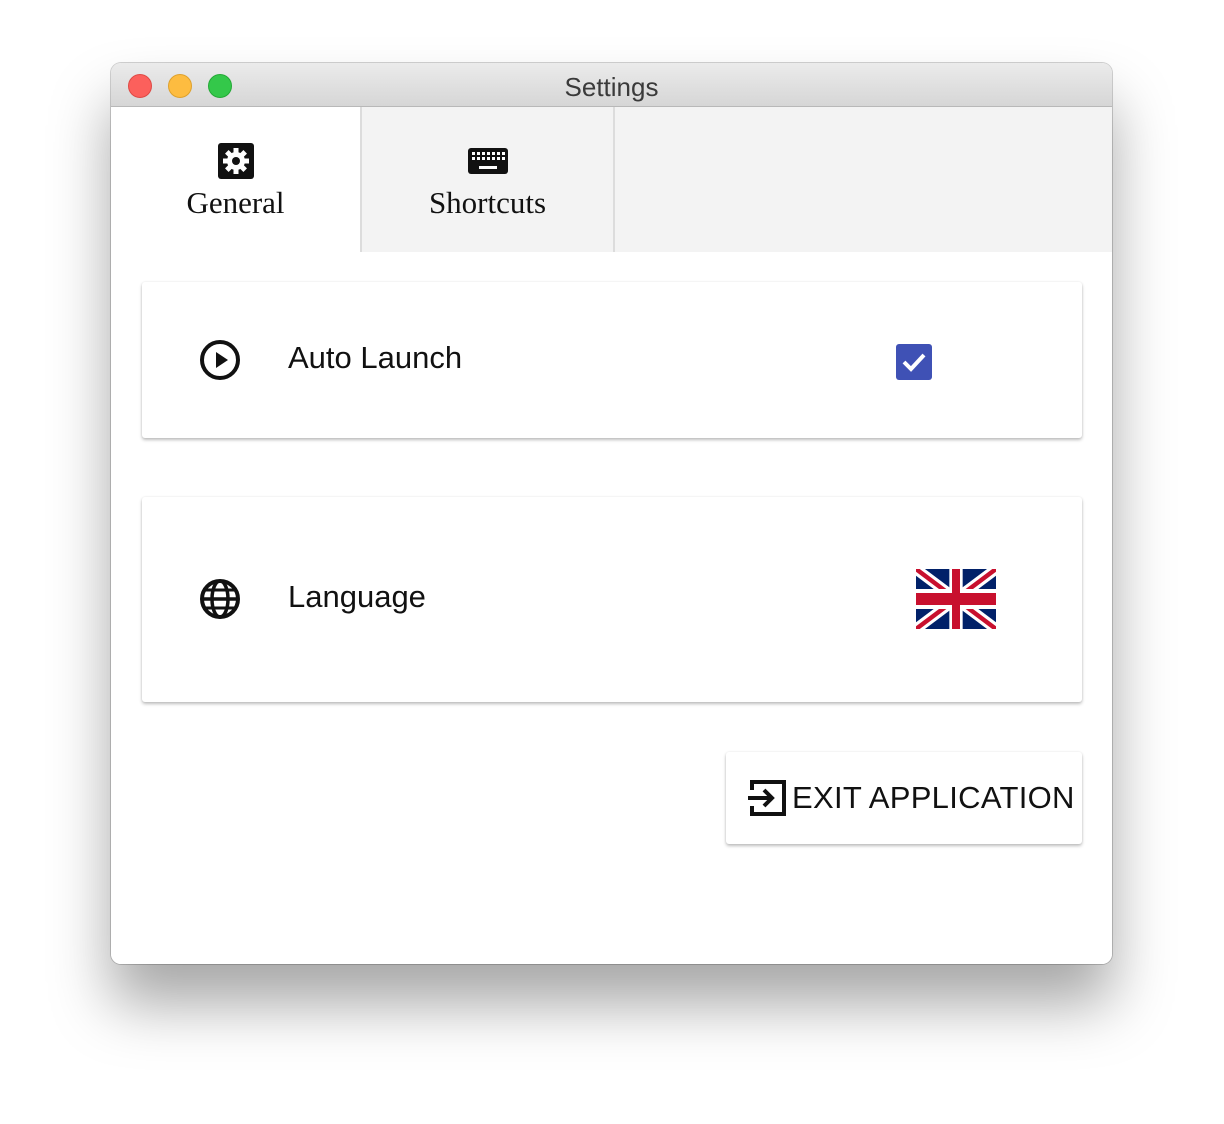  I want to click on auto-launch-checkbox, so click(914, 362).